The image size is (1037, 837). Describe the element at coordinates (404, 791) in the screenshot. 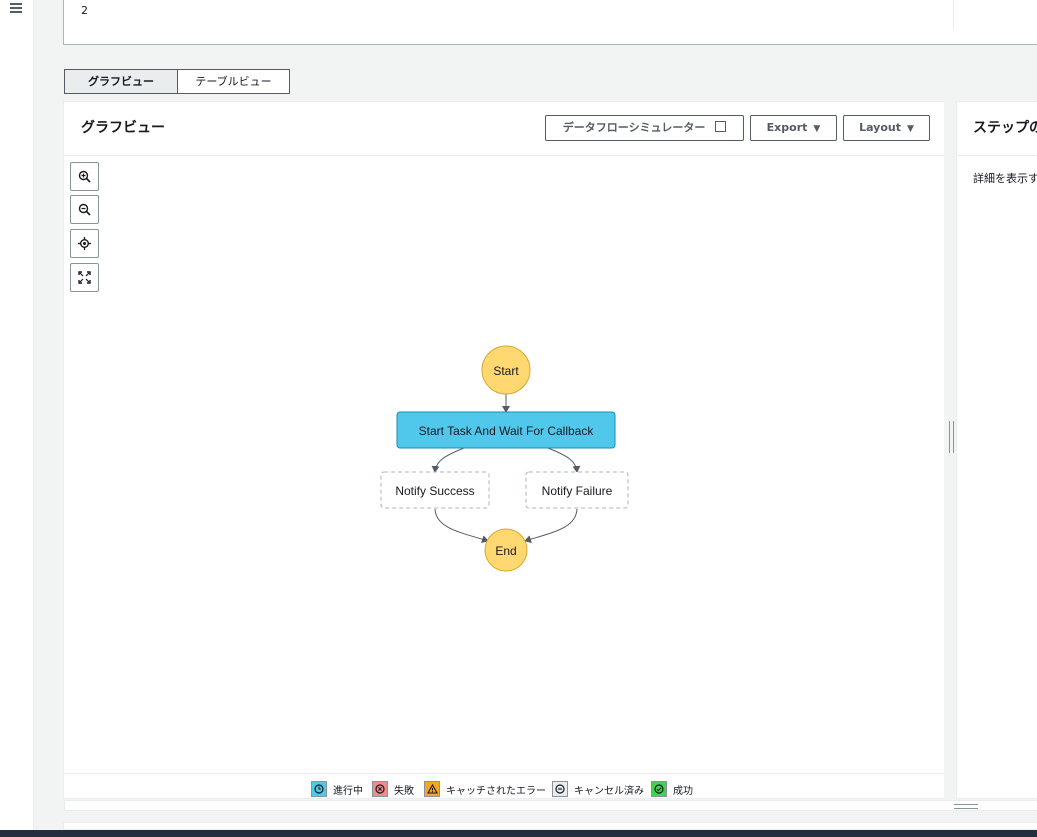

I see `legend-label: 失敗` at that location.